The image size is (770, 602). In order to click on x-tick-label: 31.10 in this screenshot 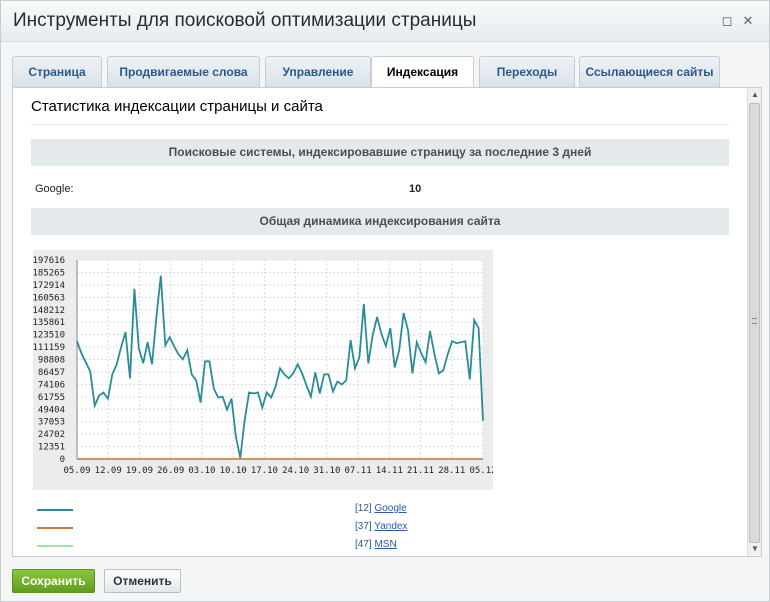, I will do `click(326, 471)`.